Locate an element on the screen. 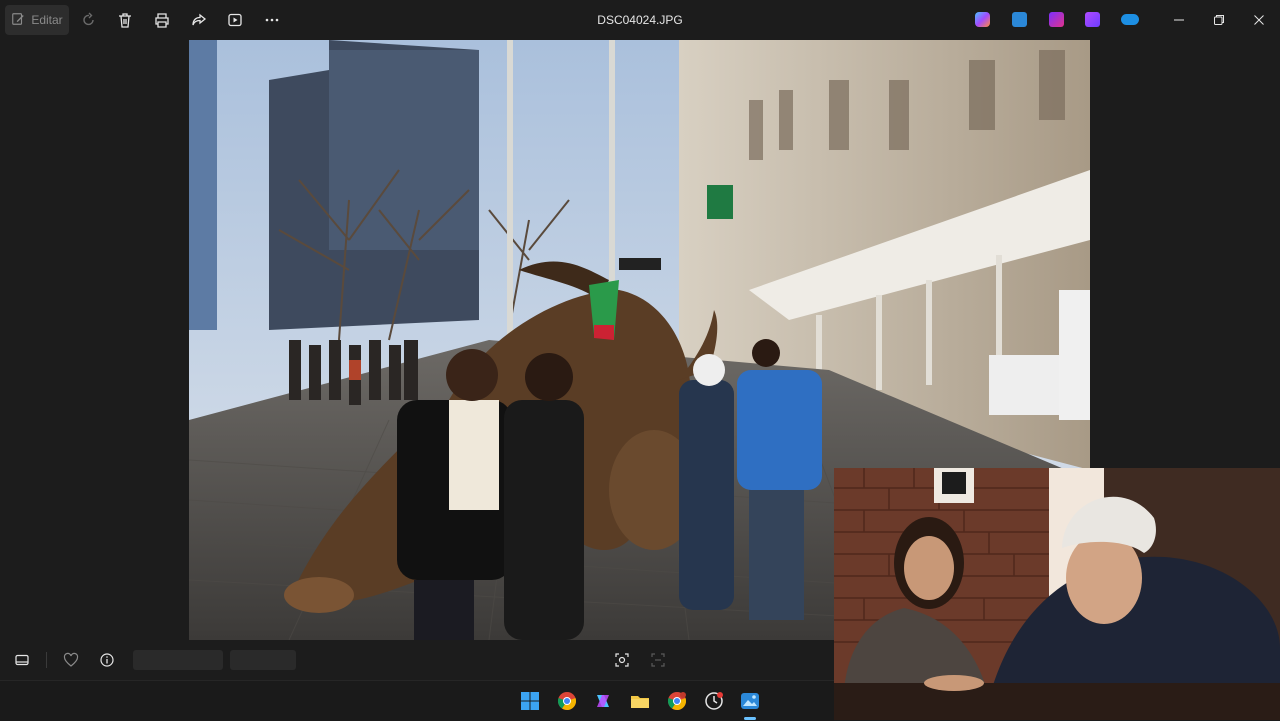  onedrive-icon is located at coordinates (1130, 19).